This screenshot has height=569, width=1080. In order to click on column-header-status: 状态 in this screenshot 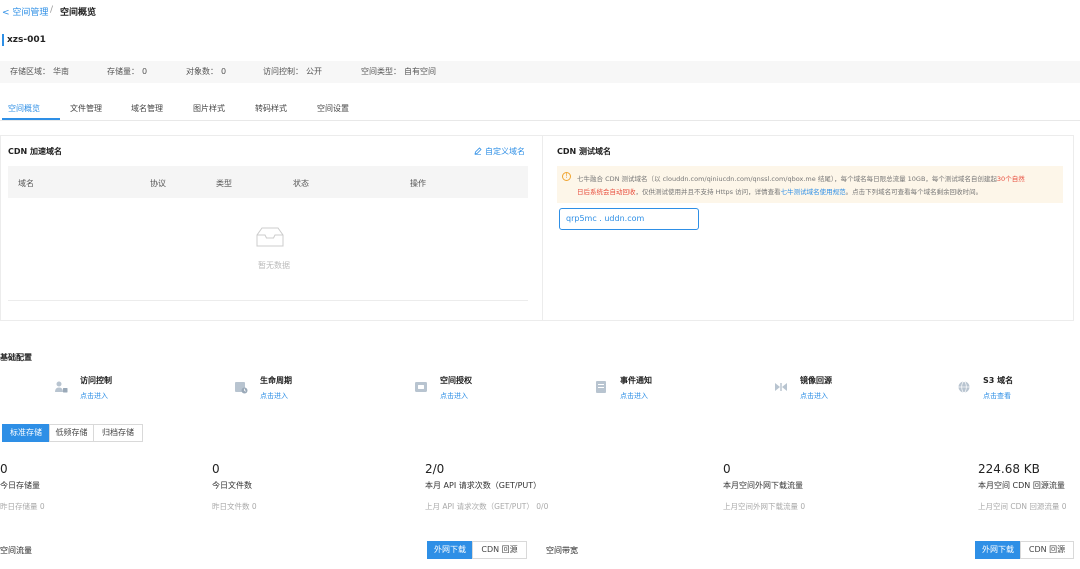, I will do `click(301, 183)`.